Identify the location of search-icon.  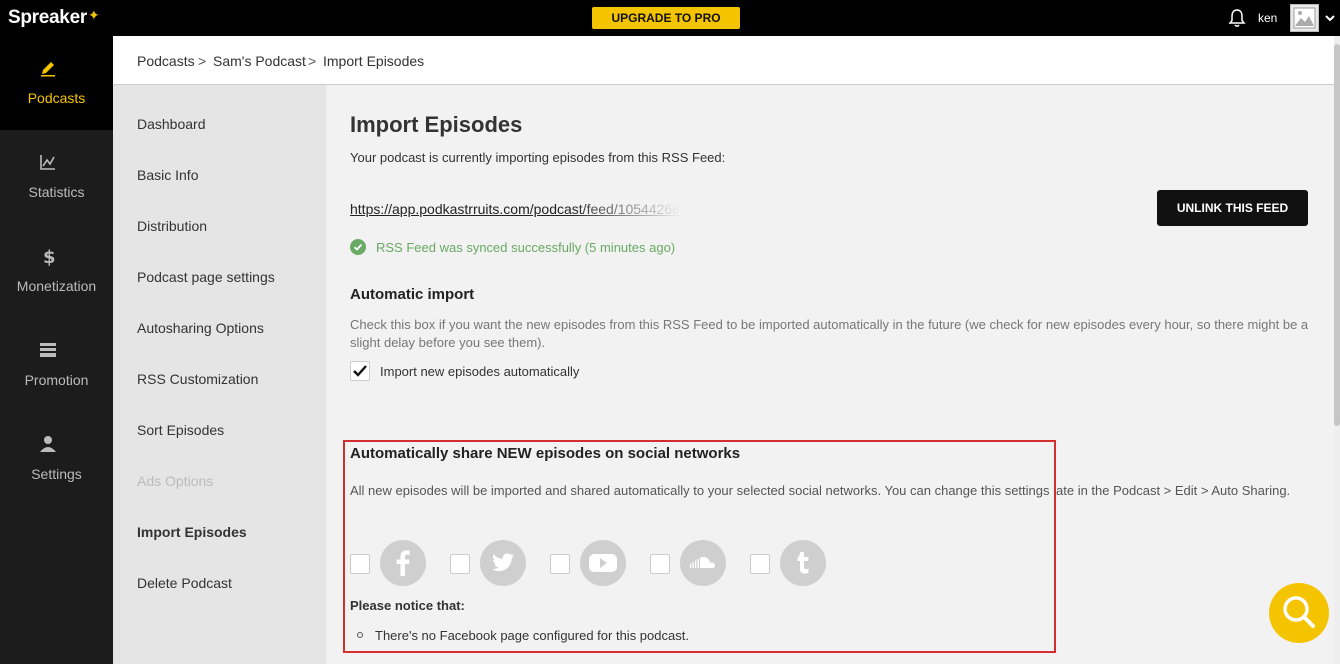
(1299, 612).